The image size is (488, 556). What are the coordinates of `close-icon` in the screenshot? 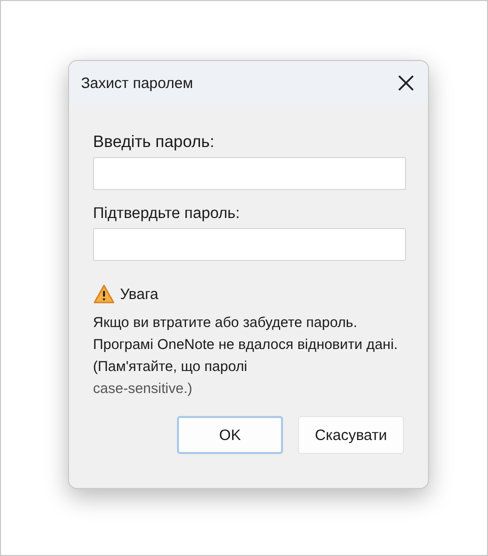 It's located at (406, 83).